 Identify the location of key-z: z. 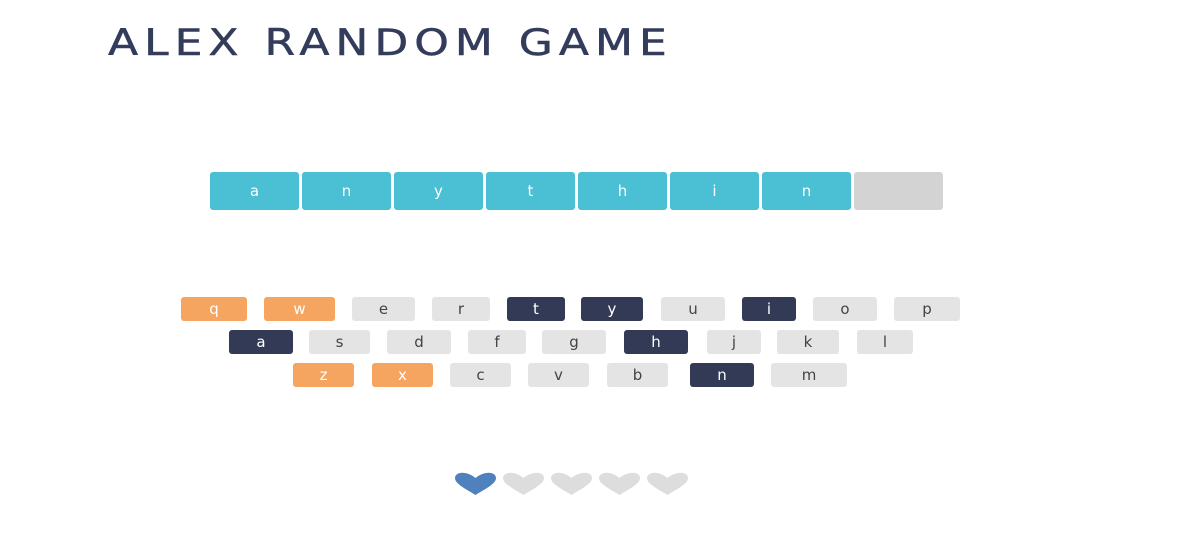
(323, 375).